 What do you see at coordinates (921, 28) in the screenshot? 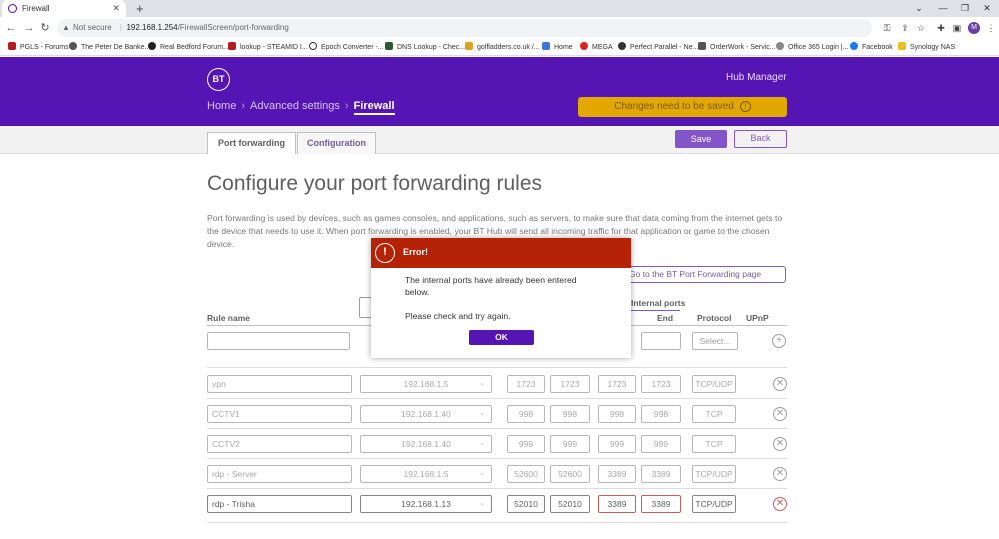
I see `bookmark-star-icon: ☆` at bounding box center [921, 28].